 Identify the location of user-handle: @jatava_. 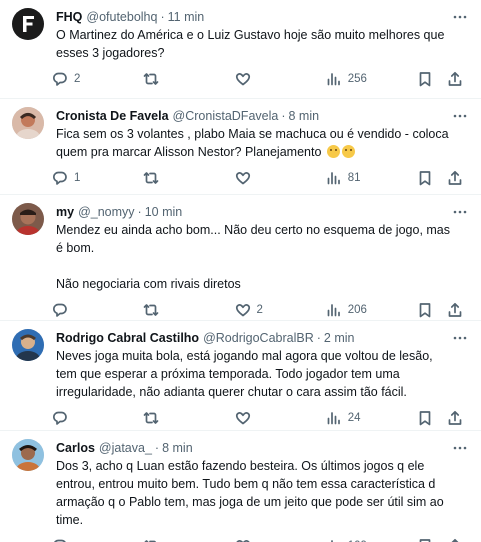
(125, 448).